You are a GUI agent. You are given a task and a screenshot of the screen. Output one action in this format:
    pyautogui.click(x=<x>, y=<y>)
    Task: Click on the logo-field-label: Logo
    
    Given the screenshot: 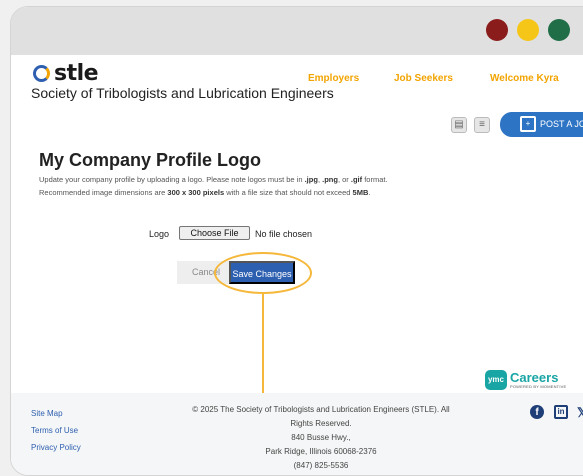 What is the action you would take?
    pyautogui.click(x=159, y=234)
    